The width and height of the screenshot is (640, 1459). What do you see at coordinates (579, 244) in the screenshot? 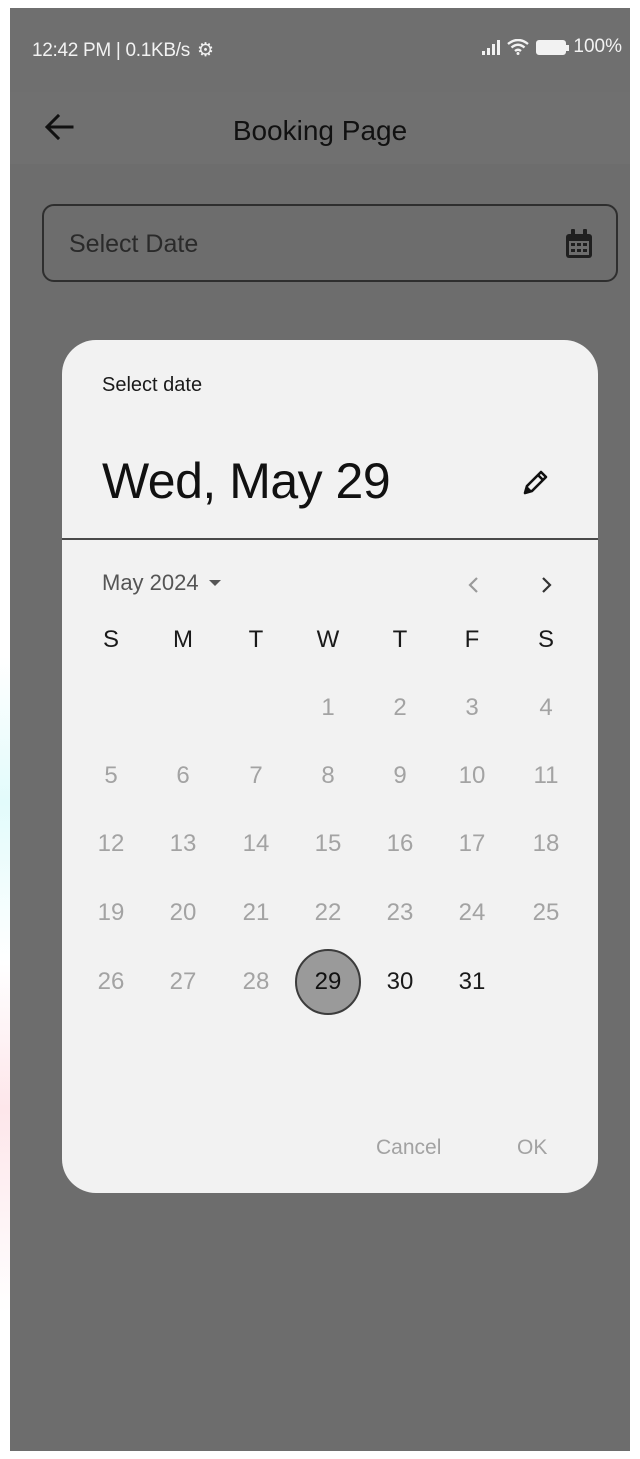
I see `calendar-icon` at bounding box center [579, 244].